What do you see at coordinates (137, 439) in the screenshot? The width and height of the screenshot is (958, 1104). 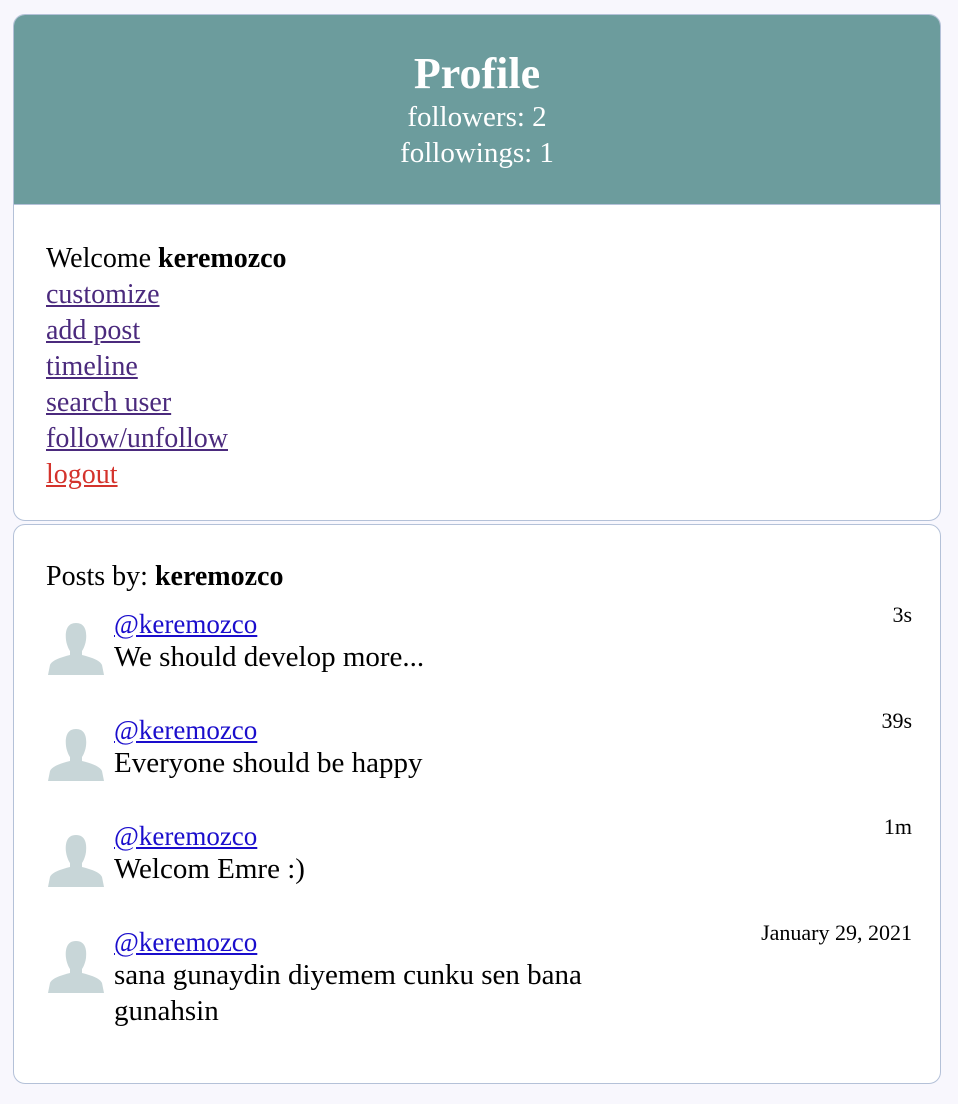 I see `follow-unfollow-link: follow/unfollow` at bounding box center [137, 439].